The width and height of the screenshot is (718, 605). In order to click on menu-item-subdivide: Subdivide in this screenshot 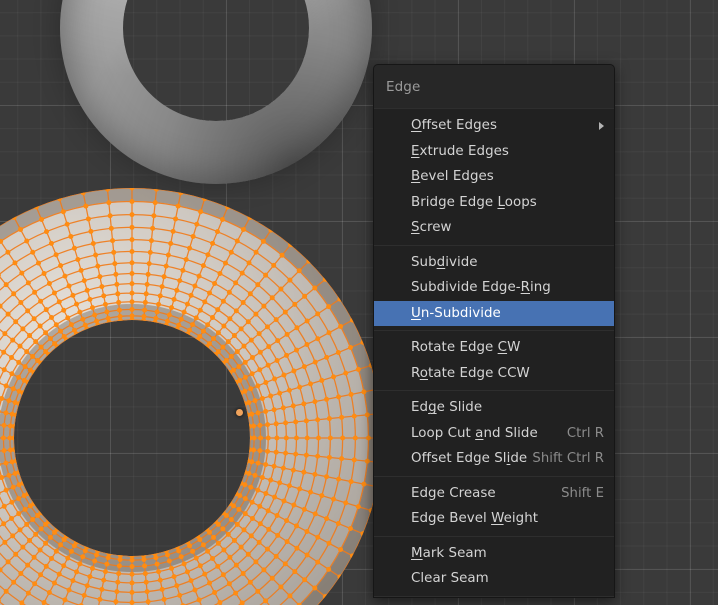, I will do `click(494, 263)`.